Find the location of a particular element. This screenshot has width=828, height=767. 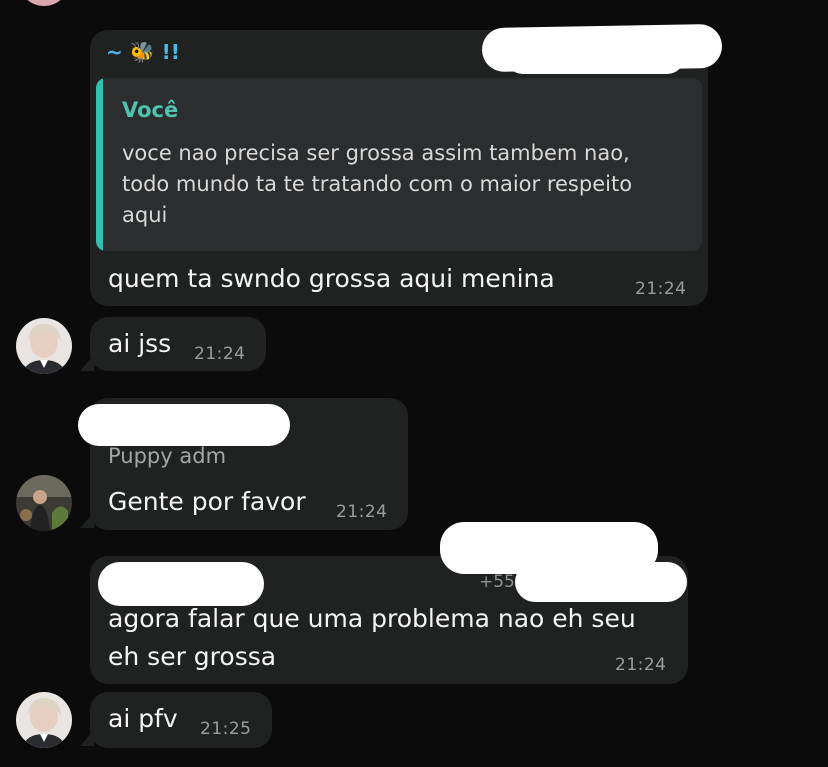

message-bubble: ai jss 21:24 is located at coordinates (178, 344).